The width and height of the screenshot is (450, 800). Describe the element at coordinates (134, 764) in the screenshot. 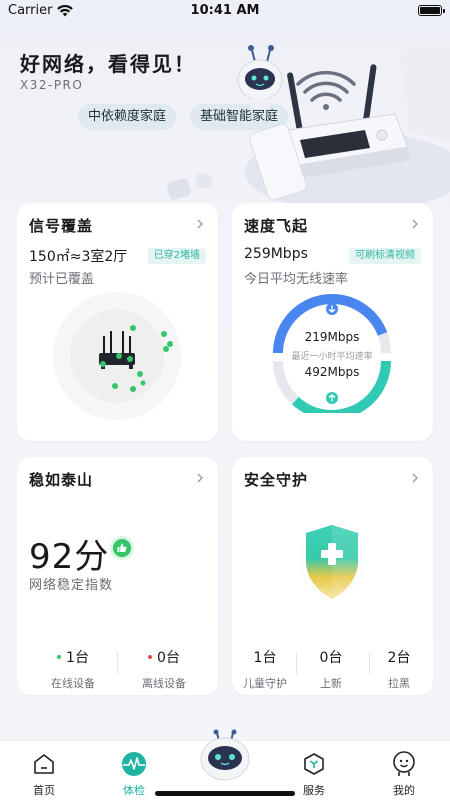

I see `checkup-icon` at that location.